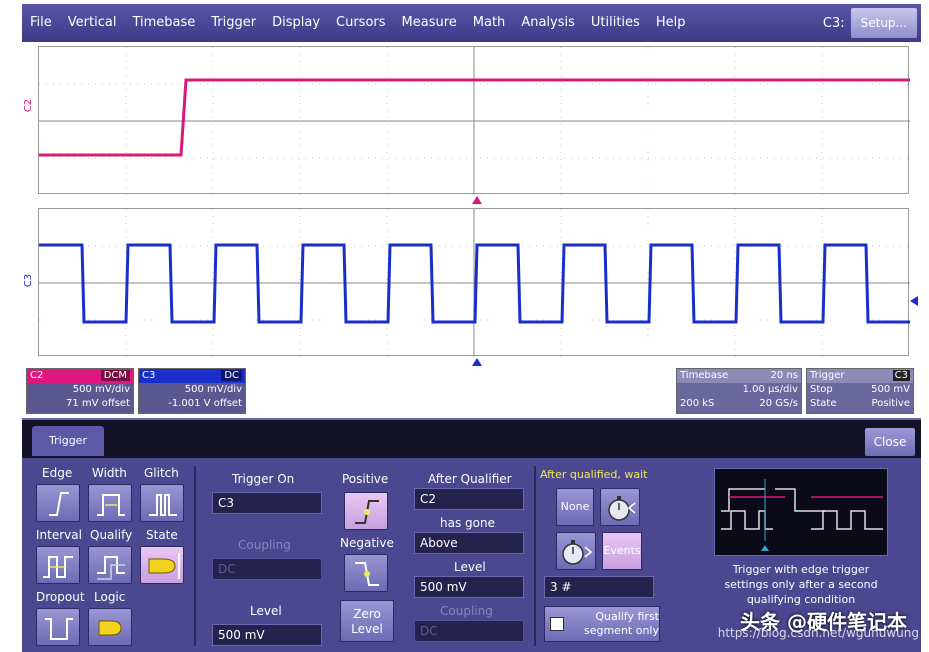 This screenshot has width=929, height=652. I want to click on logic-trigger-button, so click(110, 627).